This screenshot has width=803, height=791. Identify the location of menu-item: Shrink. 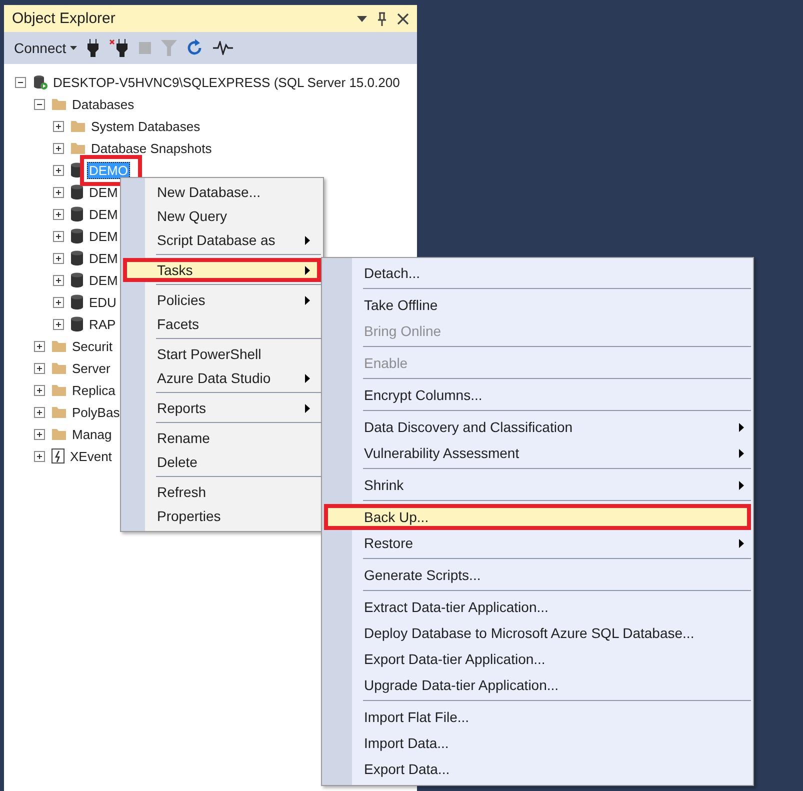
(537, 485).